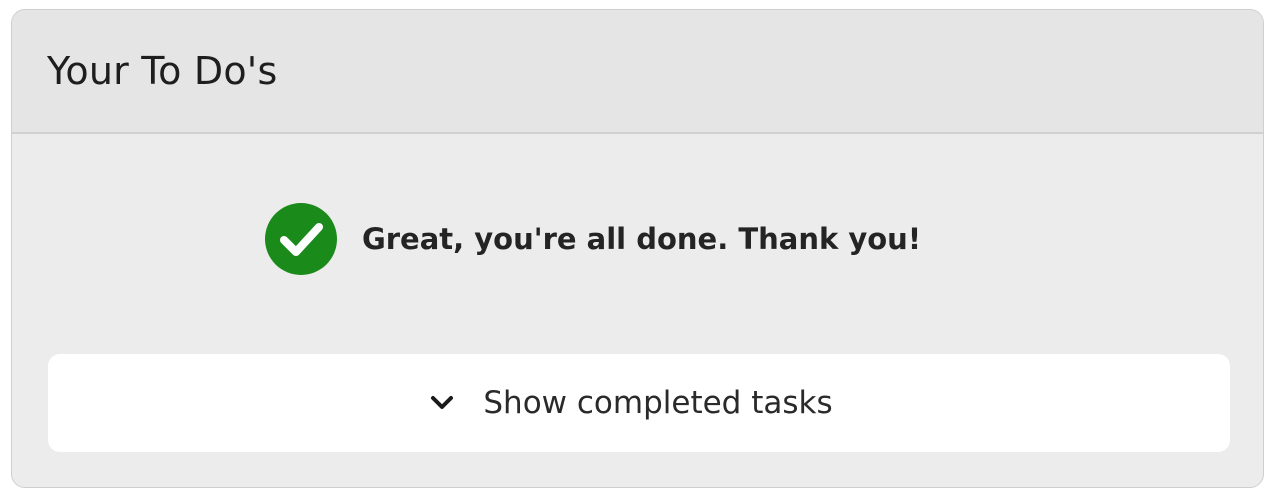 The image size is (1280, 495). I want to click on show-completed-tasks-label: Show completed tasks, so click(658, 403).